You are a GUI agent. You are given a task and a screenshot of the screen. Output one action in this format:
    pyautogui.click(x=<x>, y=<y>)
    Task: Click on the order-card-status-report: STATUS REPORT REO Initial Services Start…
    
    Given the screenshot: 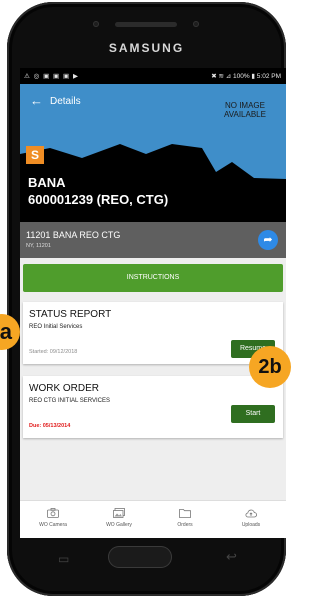 What is the action you would take?
    pyautogui.click(x=153, y=333)
    